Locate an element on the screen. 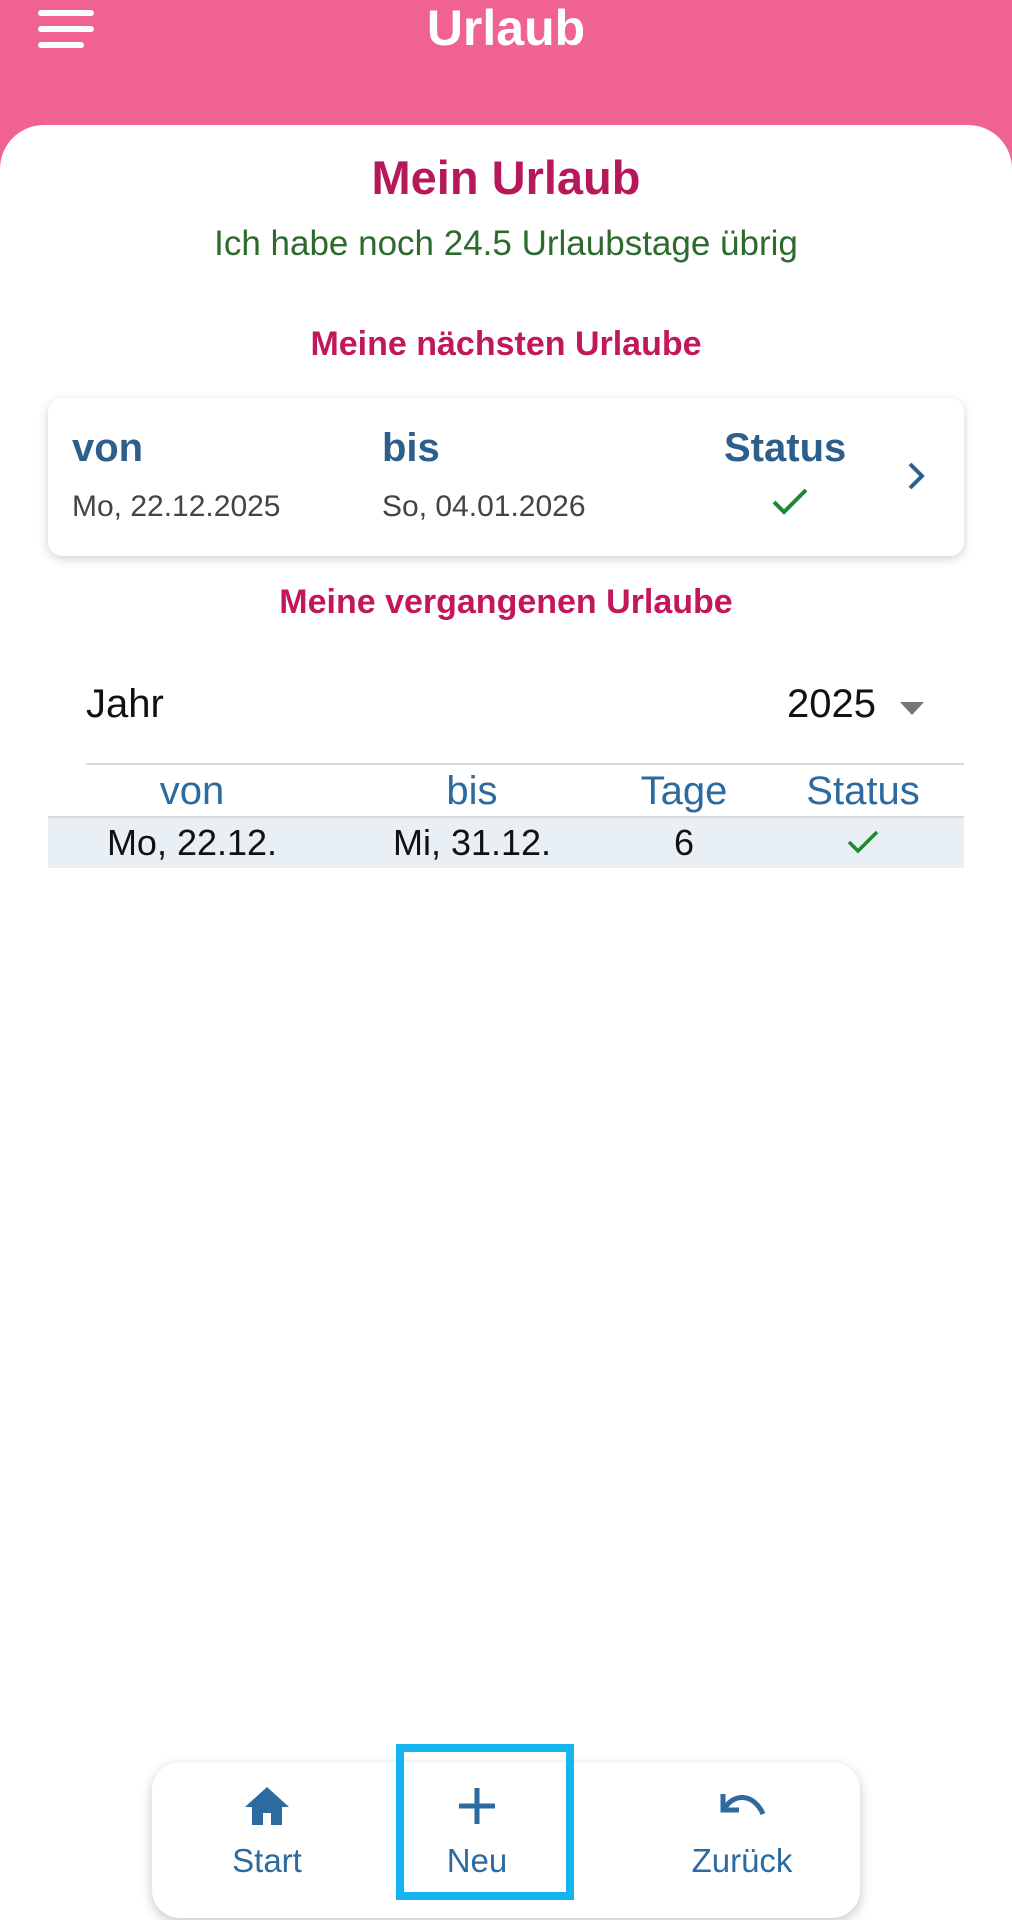 The width and height of the screenshot is (1012, 1920). col-header-status: Status is located at coordinates (863, 791).